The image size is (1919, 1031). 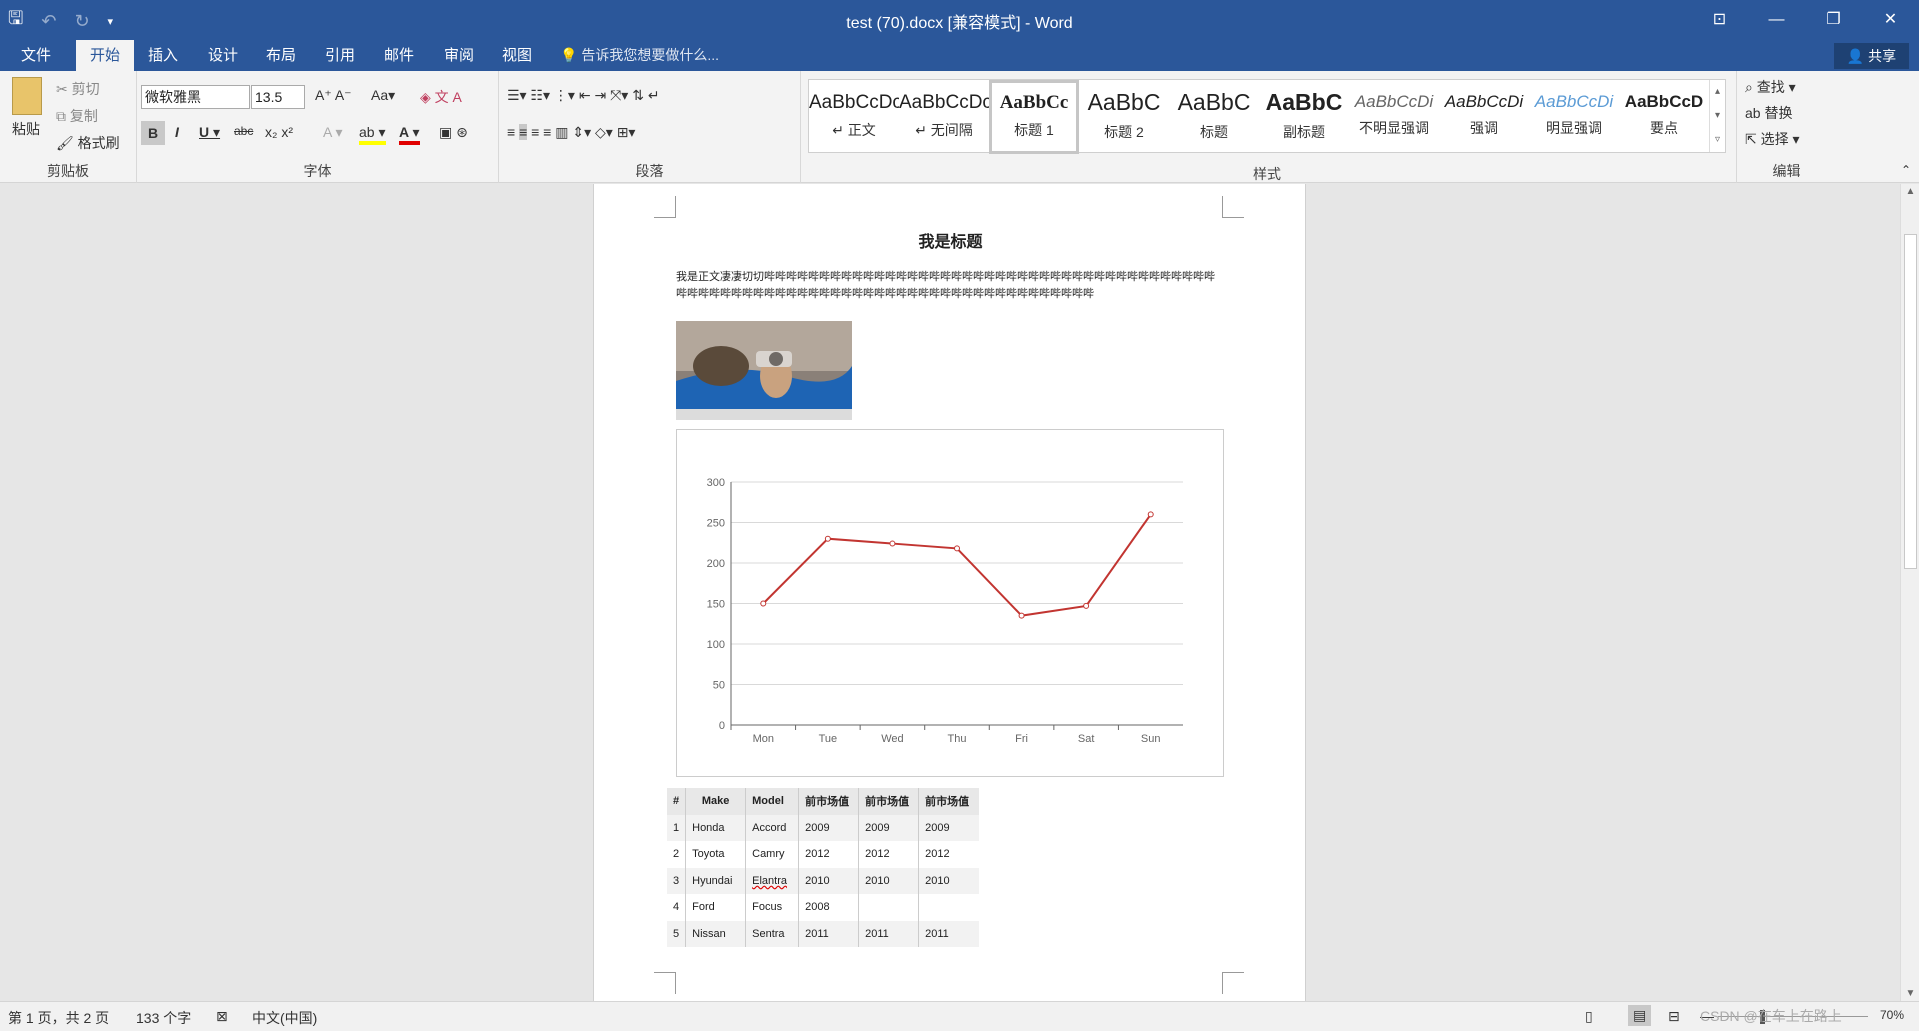 I want to click on minimize-button: —, so click(x=1776, y=20).